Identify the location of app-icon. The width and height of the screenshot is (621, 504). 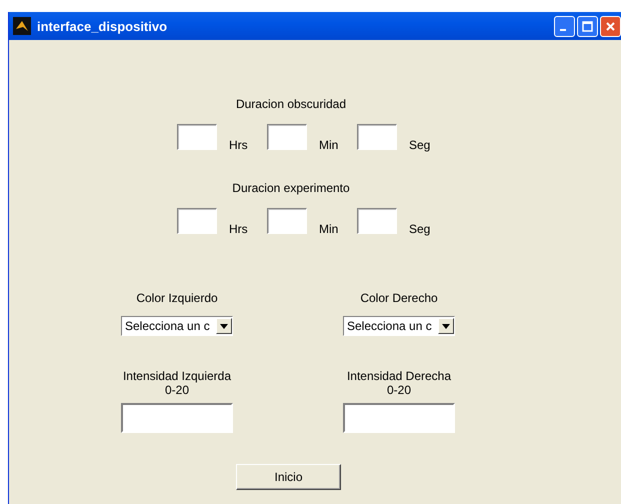
(22, 26).